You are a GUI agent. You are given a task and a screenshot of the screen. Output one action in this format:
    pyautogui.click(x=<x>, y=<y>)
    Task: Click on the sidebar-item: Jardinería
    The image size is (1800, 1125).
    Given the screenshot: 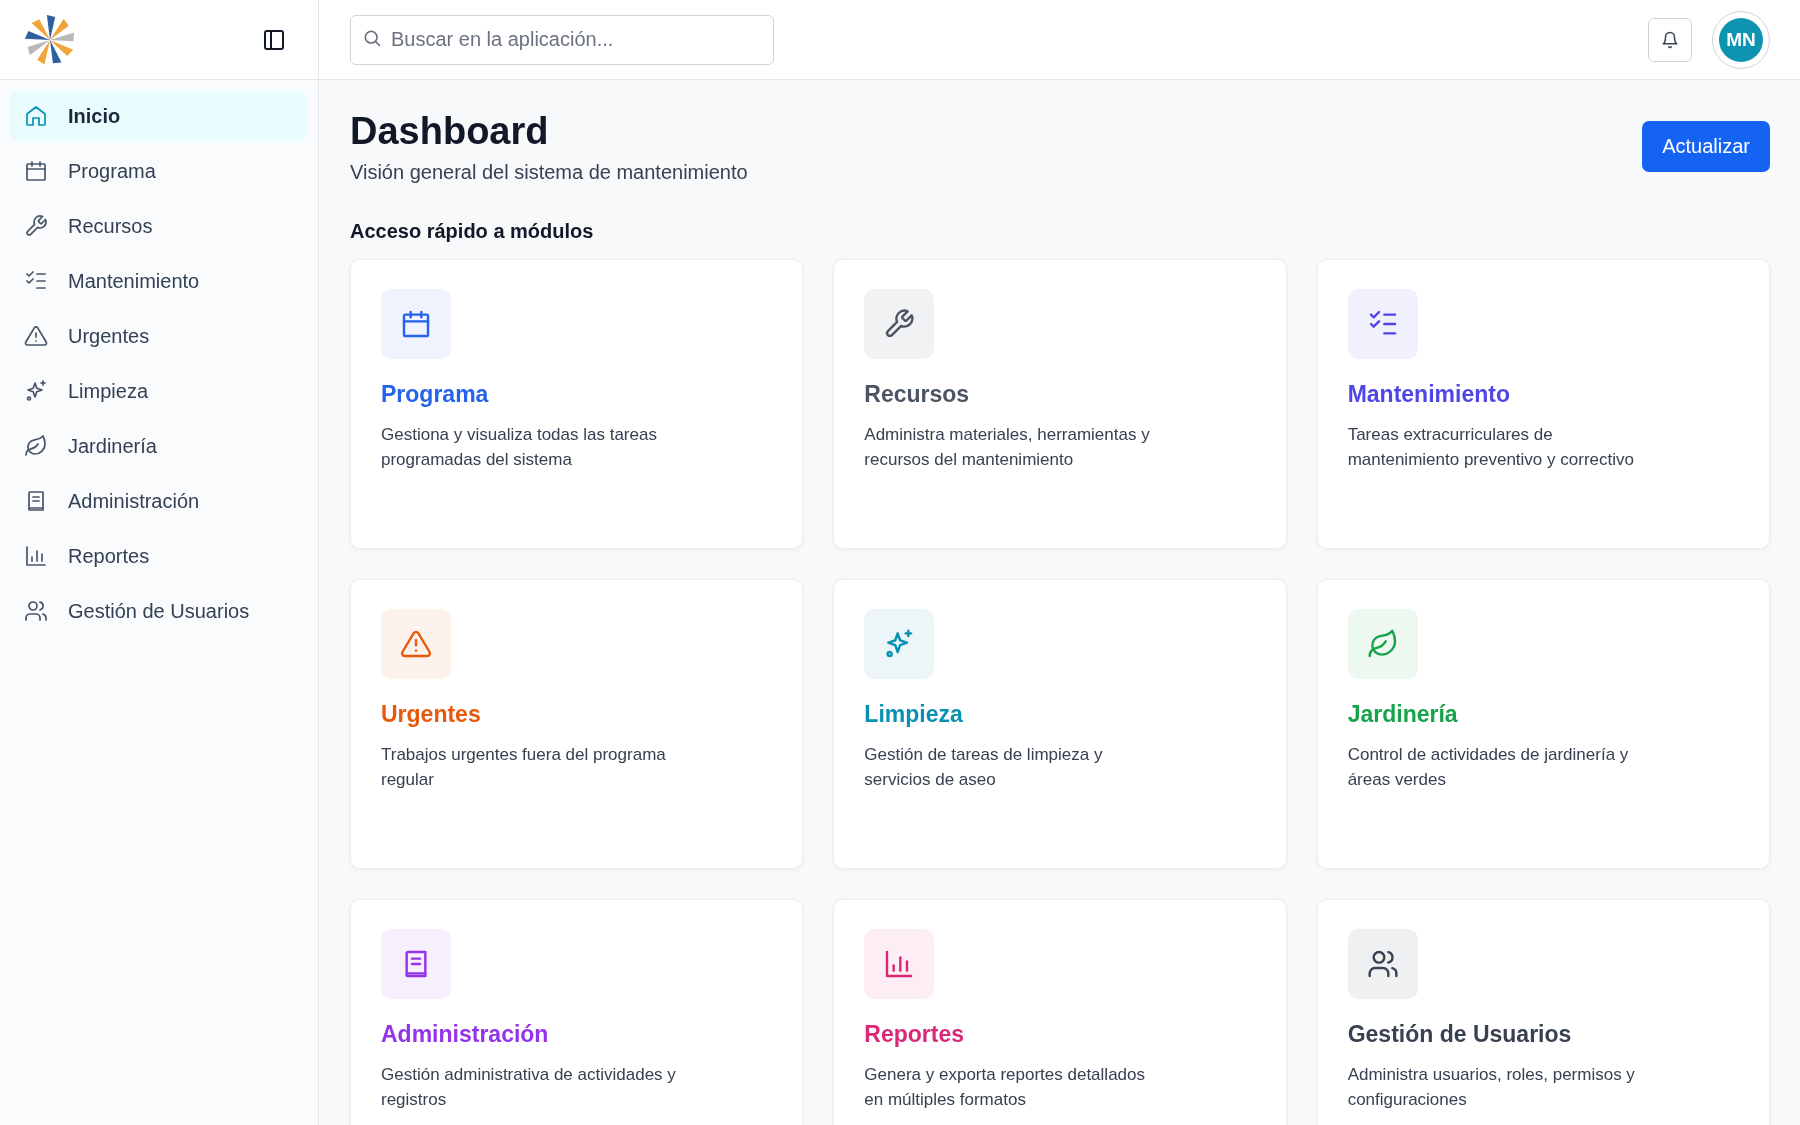 What is the action you would take?
    pyautogui.click(x=159, y=446)
    